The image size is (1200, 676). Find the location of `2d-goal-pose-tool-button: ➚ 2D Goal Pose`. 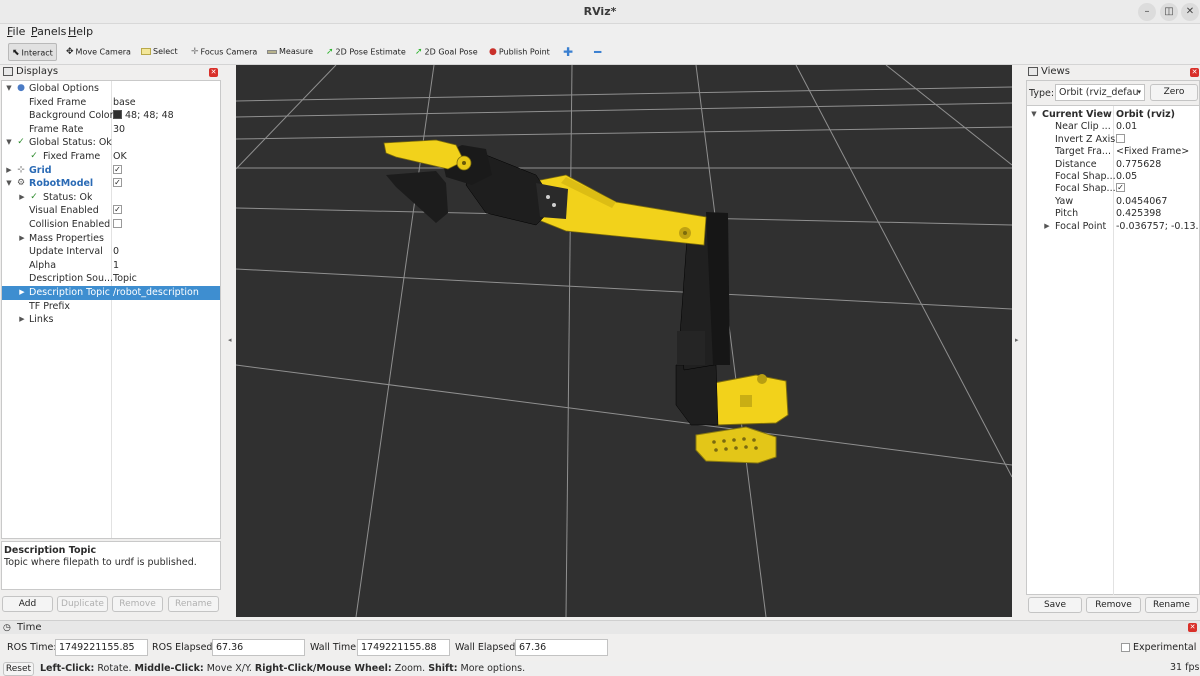

2d-goal-pose-tool-button: ➚ 2D Goal Pose is located at coordinates (446, 52).